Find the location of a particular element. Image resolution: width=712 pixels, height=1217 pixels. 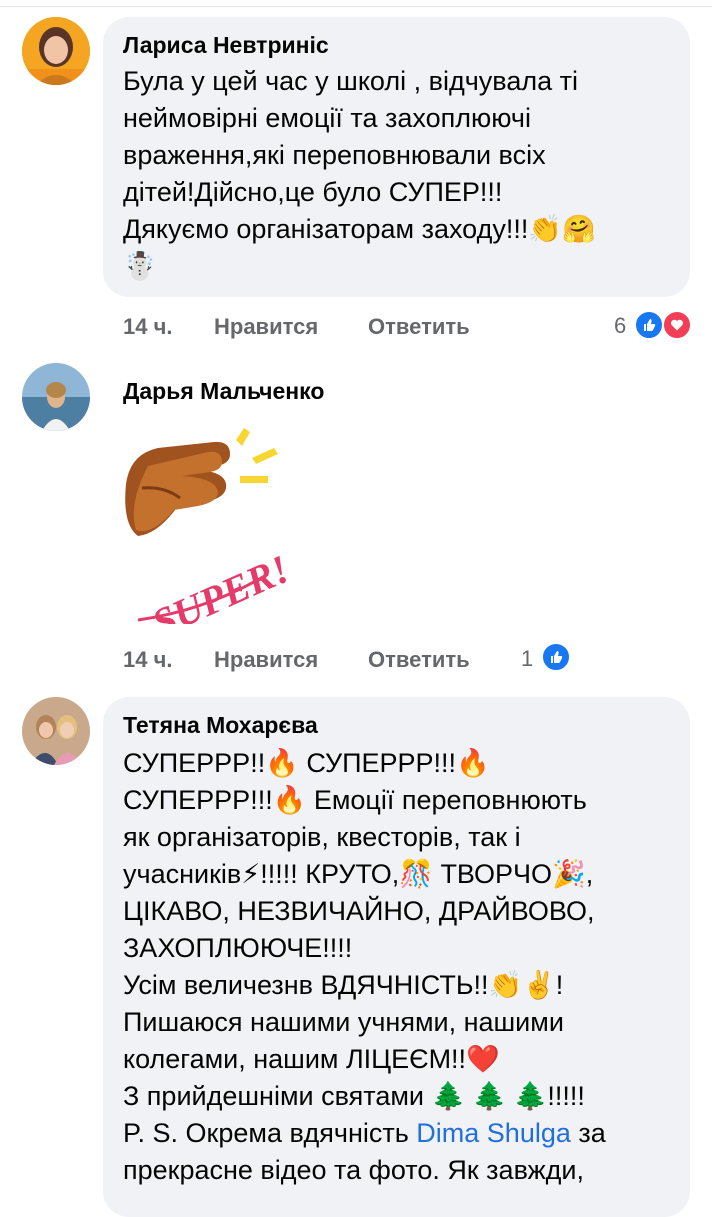

lightning-icon: ⚡ is located at coordinates (251, 874).